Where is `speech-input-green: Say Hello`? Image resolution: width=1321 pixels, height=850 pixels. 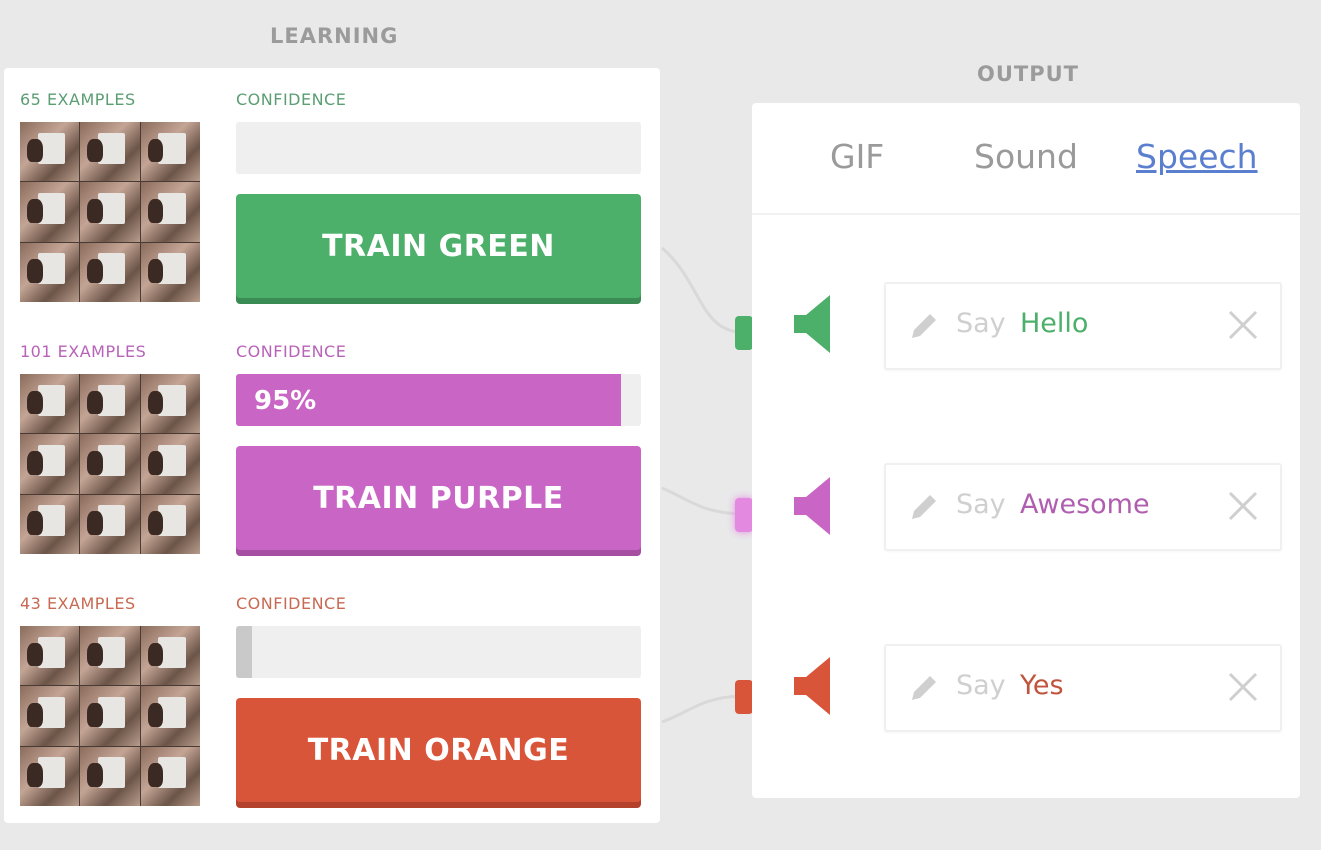 speech-input-green: Say Hello is located at coordinates (1083, 326).